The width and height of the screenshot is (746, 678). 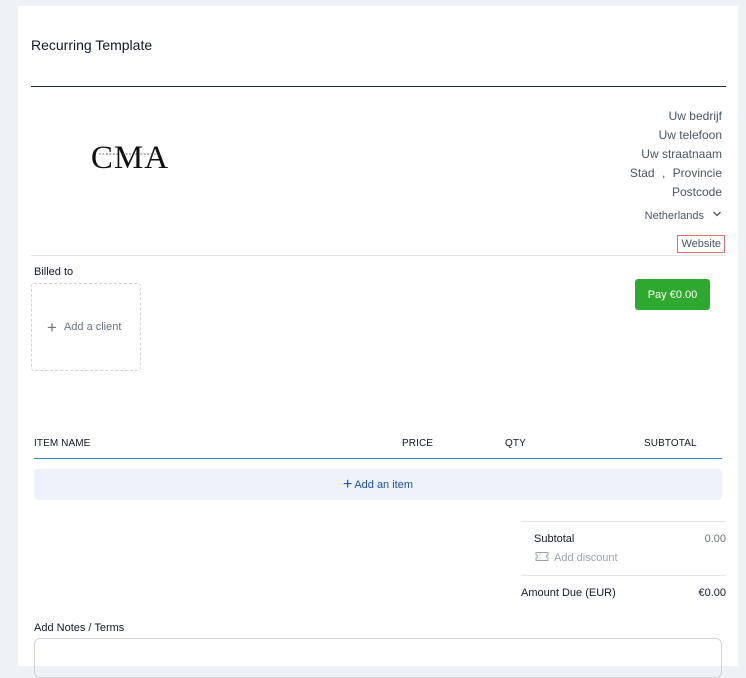 I want to click on company-city-field: Stad, so click(x=642, y=173).